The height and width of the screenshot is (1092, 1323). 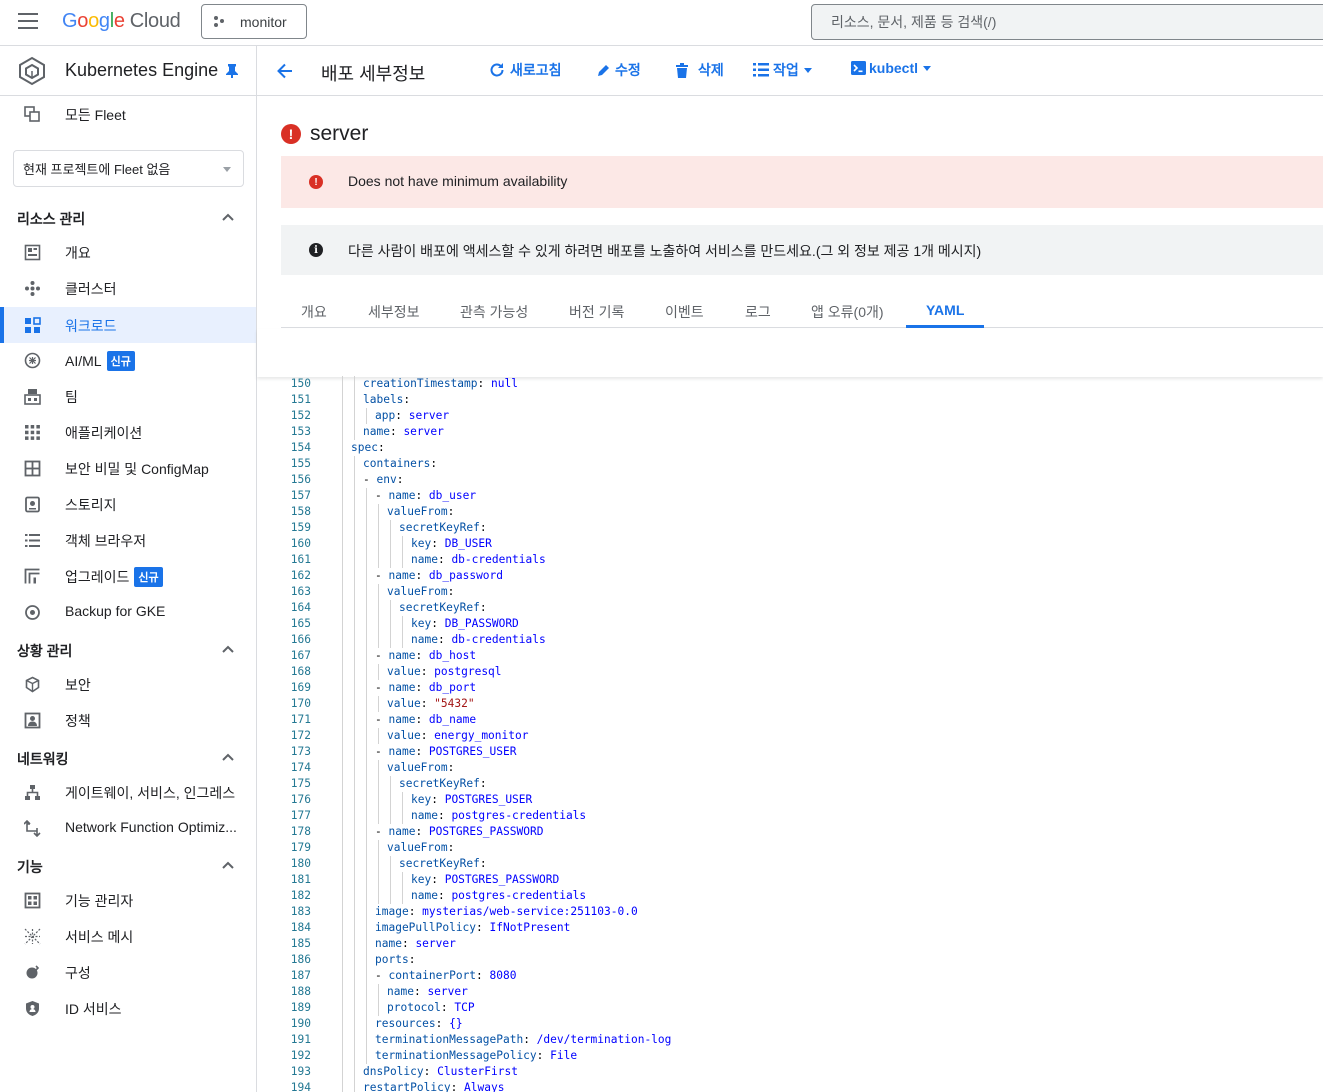 What do you see at coordinates (32, 468) in the screenshot?
I see `secrets-configmap-icon` at bounding box center [32, 468].